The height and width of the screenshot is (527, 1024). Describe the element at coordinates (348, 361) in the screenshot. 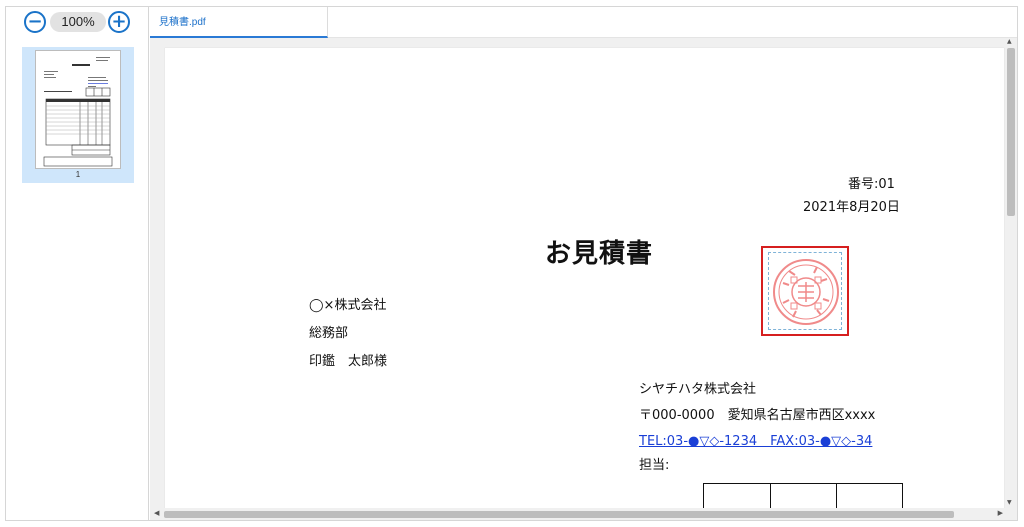

I see `recipient-person: 印鑑 太郎様` at that location.